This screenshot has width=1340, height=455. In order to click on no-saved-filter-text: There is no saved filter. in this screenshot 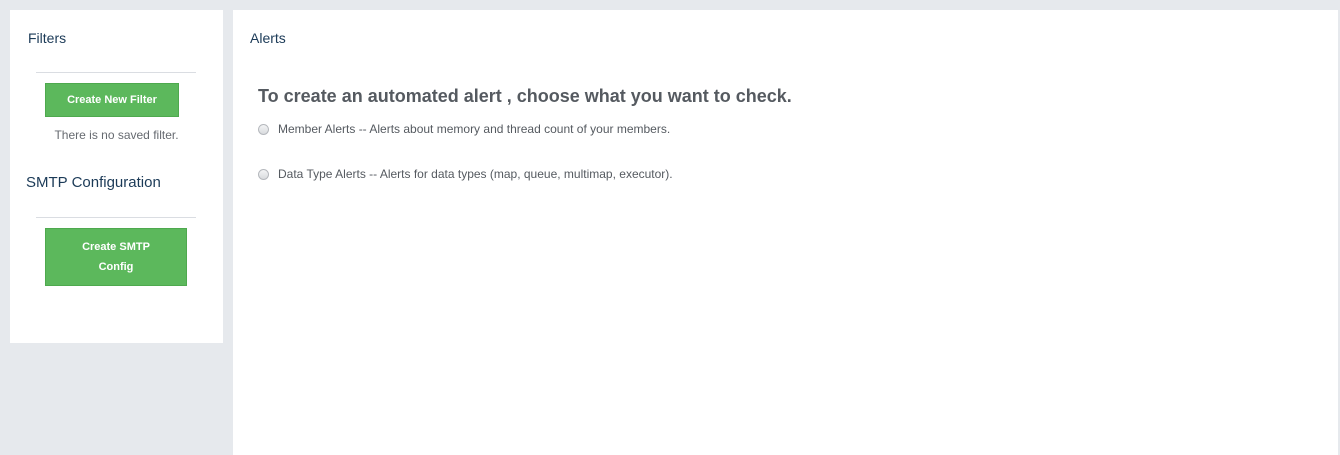, I will do `click(116, 135)`.